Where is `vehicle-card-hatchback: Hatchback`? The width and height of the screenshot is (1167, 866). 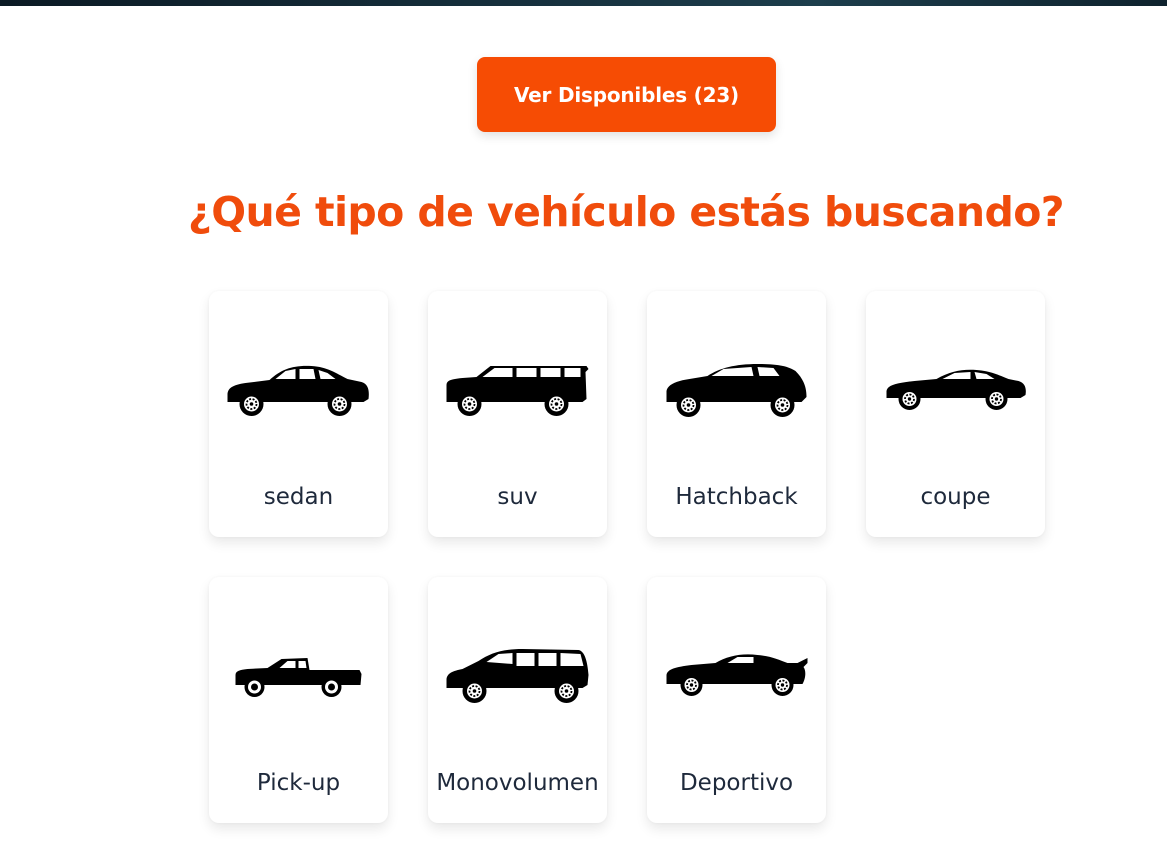 vehicle-card-hatchback: Hatchback is located at coordinates (736, 414).